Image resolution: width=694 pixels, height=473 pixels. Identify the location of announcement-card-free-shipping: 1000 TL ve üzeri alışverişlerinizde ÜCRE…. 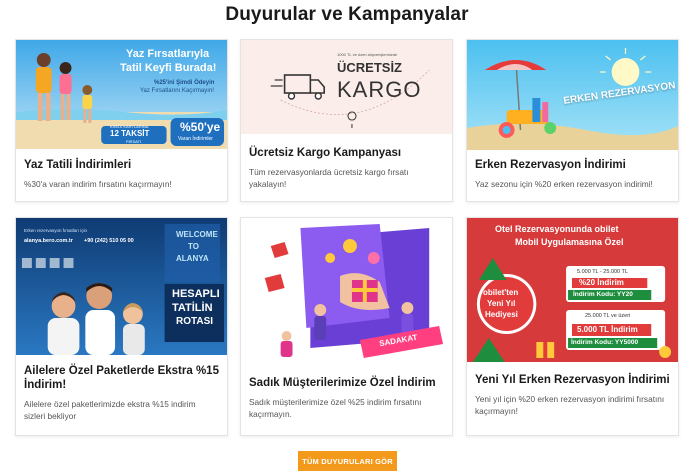
(346, 120).